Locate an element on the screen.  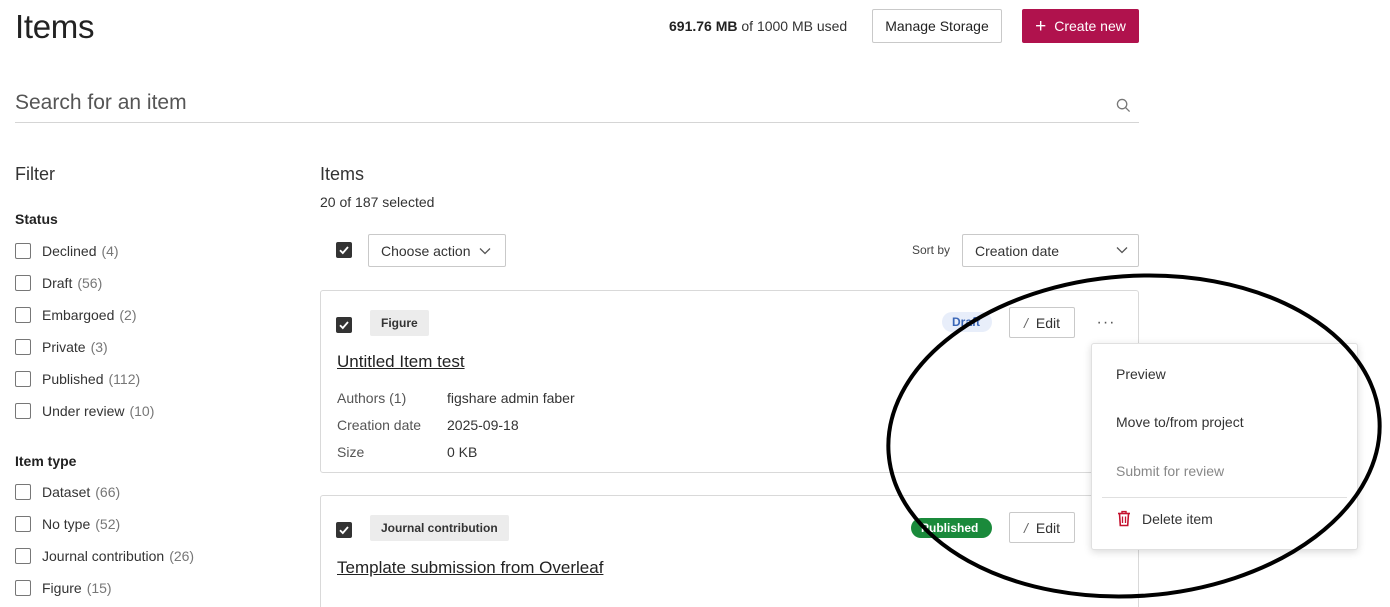
delete-label: Delete item is located at coordinates (1177, 518).